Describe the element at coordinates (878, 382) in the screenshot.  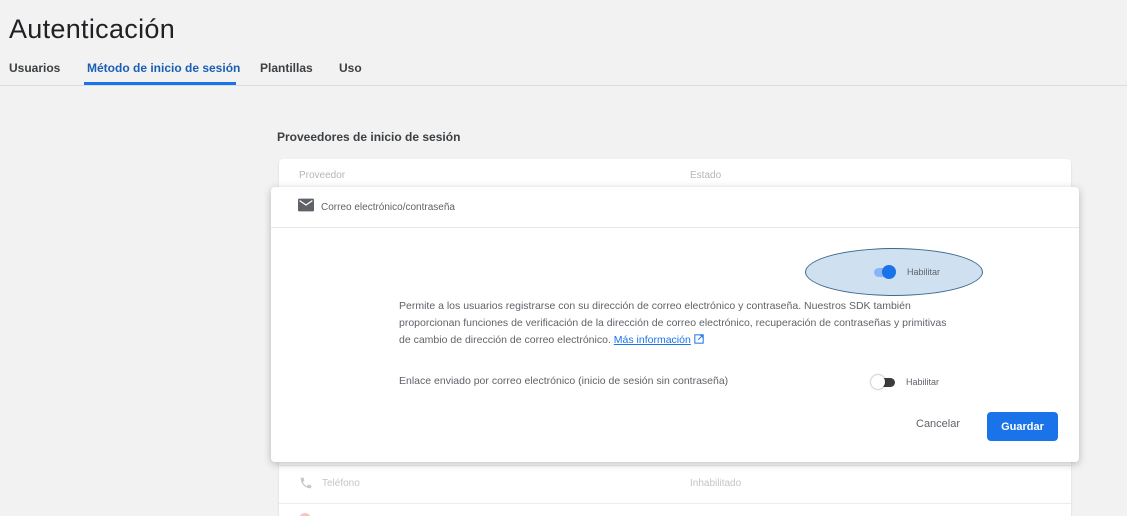
I see `toggle-thumb` at that location.